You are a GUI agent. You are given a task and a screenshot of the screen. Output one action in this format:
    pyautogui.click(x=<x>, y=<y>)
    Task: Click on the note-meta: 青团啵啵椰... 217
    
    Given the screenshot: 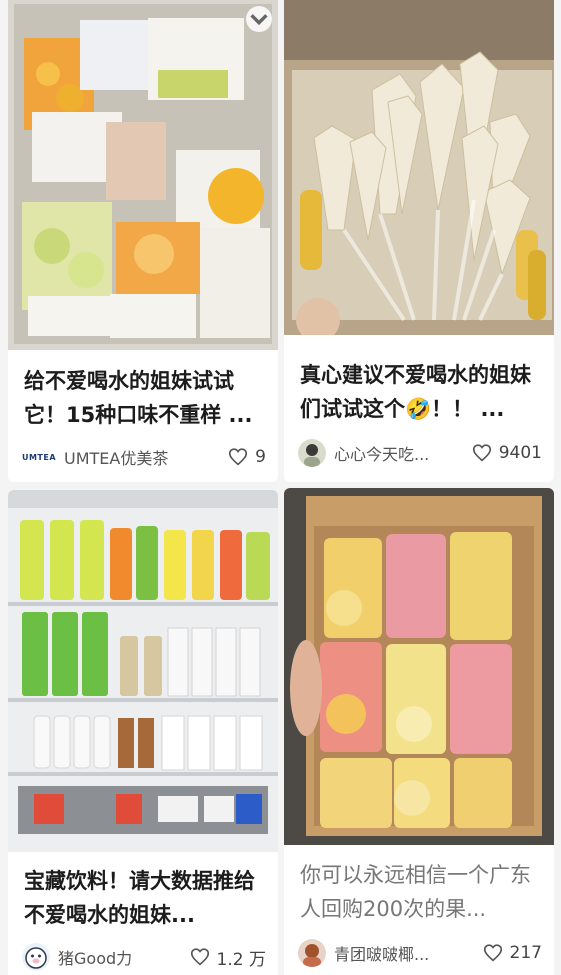 What is the action you would take?
    pyautogui.click(x=420, y=953)
    